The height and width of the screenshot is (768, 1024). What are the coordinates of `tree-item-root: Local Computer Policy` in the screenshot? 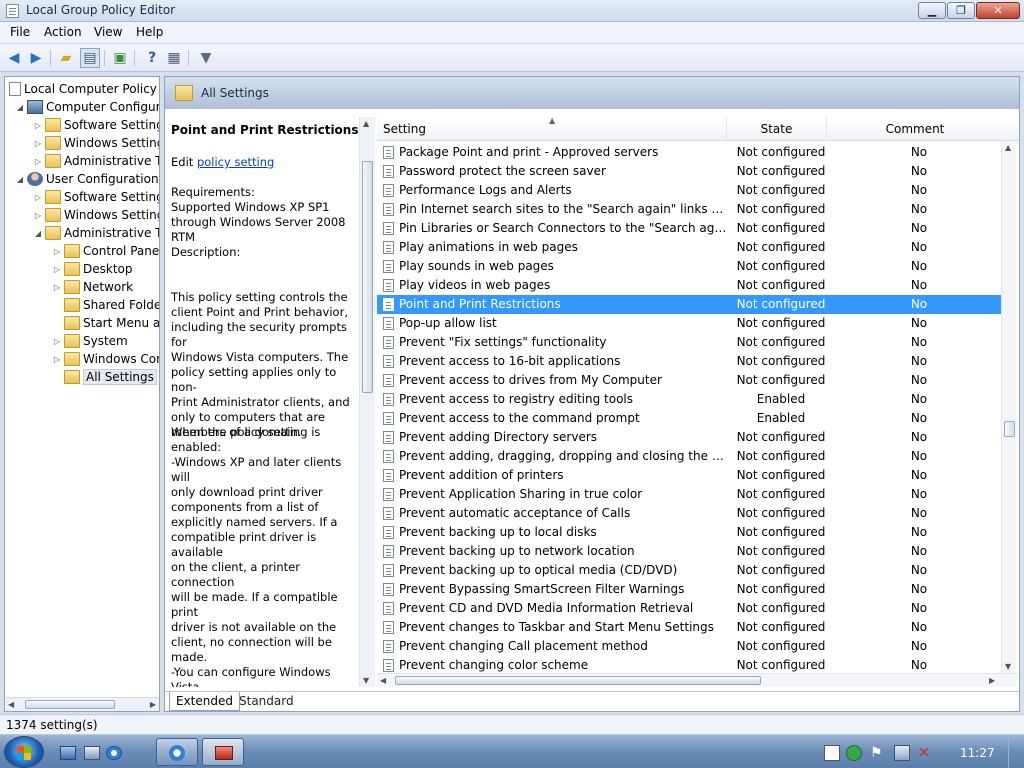 It's located at (82, 89).